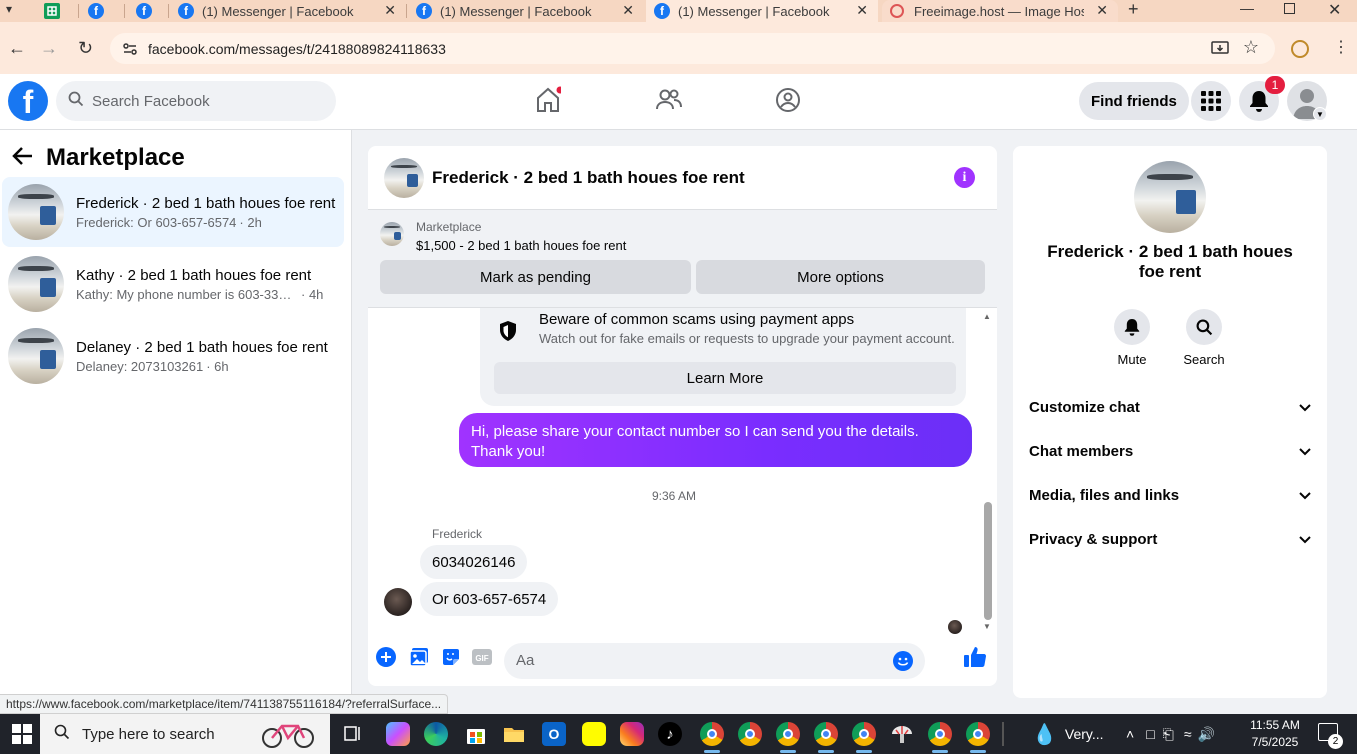 Image resolution: width=1357 pixels, height=754 pixels. Describe the element at coordinates (670, 734) in the screenshot. I see `tiktok-icon: ♪` at that location.